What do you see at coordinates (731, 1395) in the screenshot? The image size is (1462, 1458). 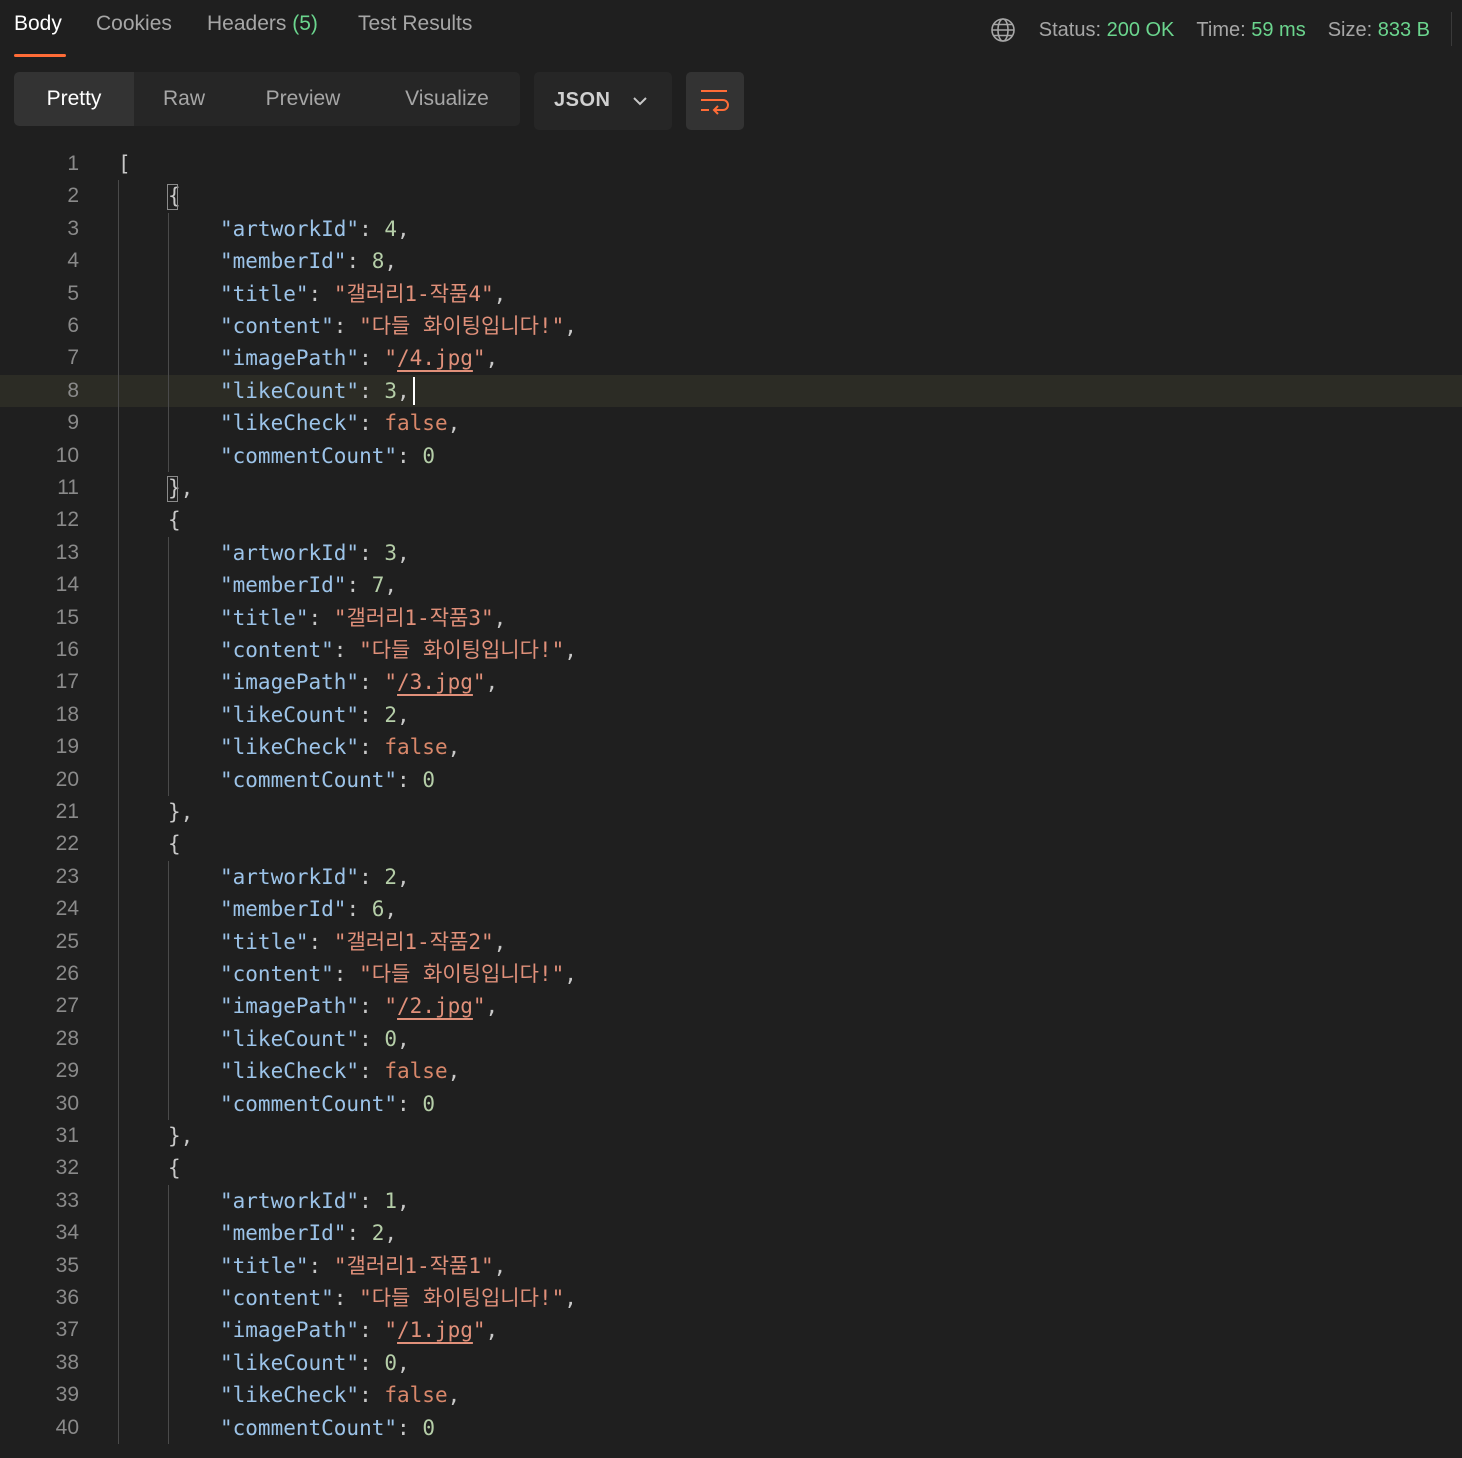 I see `code-line: 39 "likeCheck": false,` at bounding box center [731, 1395].